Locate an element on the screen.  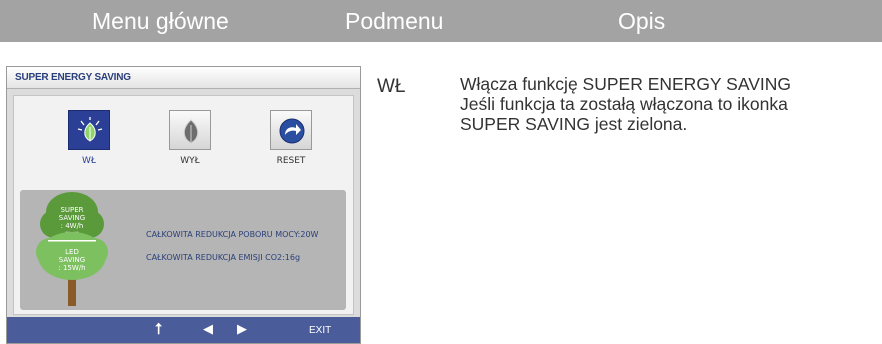
co2-reduction-text: CAŁKOWITA REDUKCJA EMISJI CO2:16g is located at coordinates (223, 257).